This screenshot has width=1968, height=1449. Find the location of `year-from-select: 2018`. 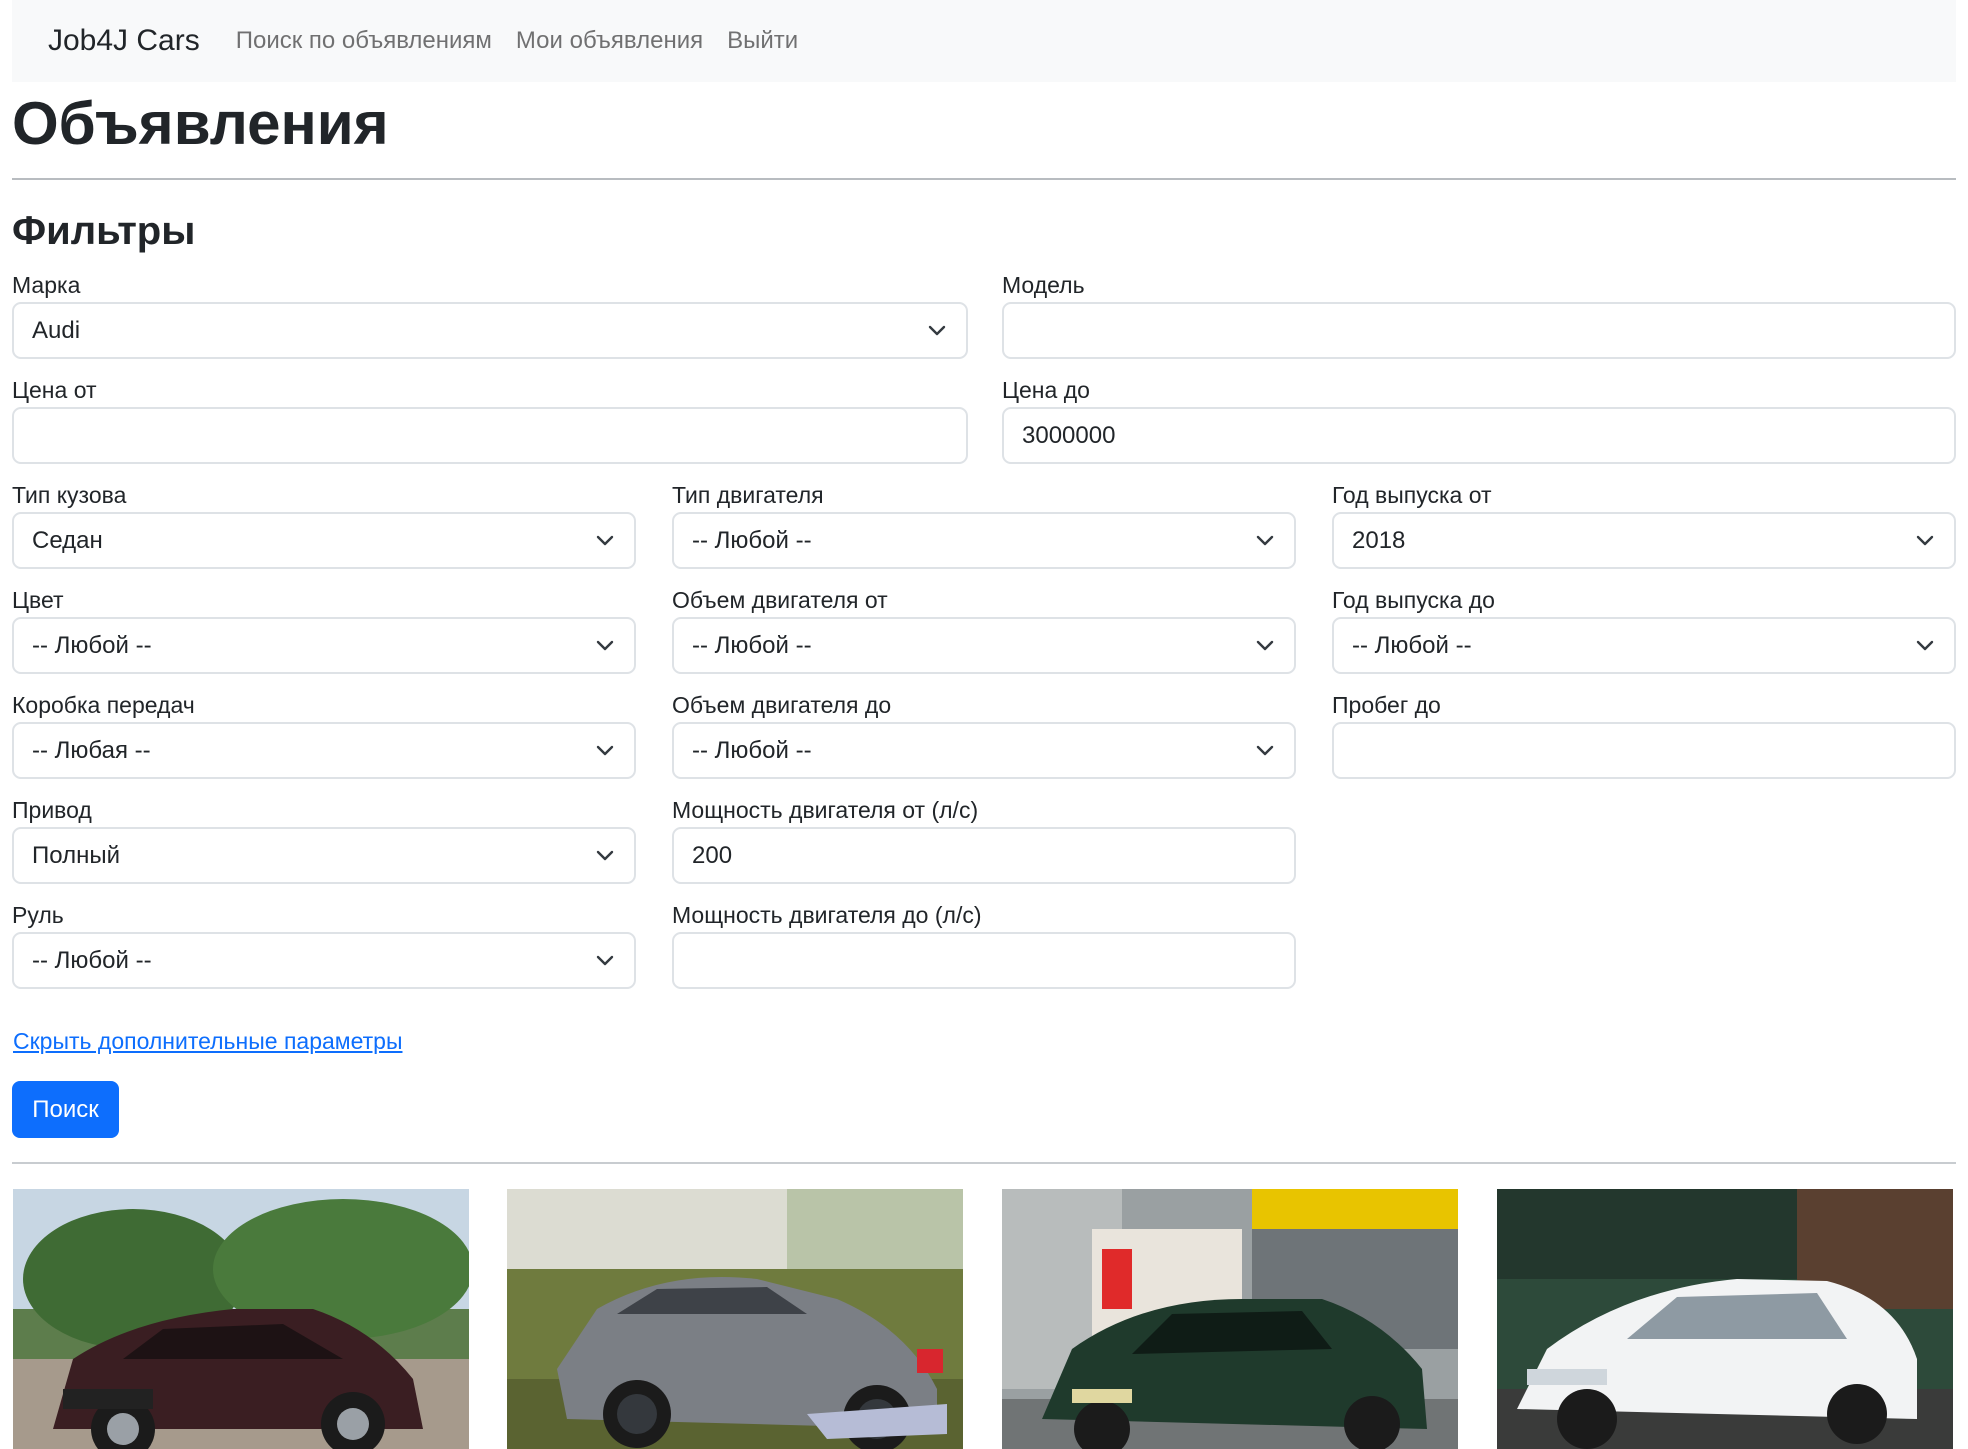

year-from-select: 2018 is located at coordinates (1644, 540).